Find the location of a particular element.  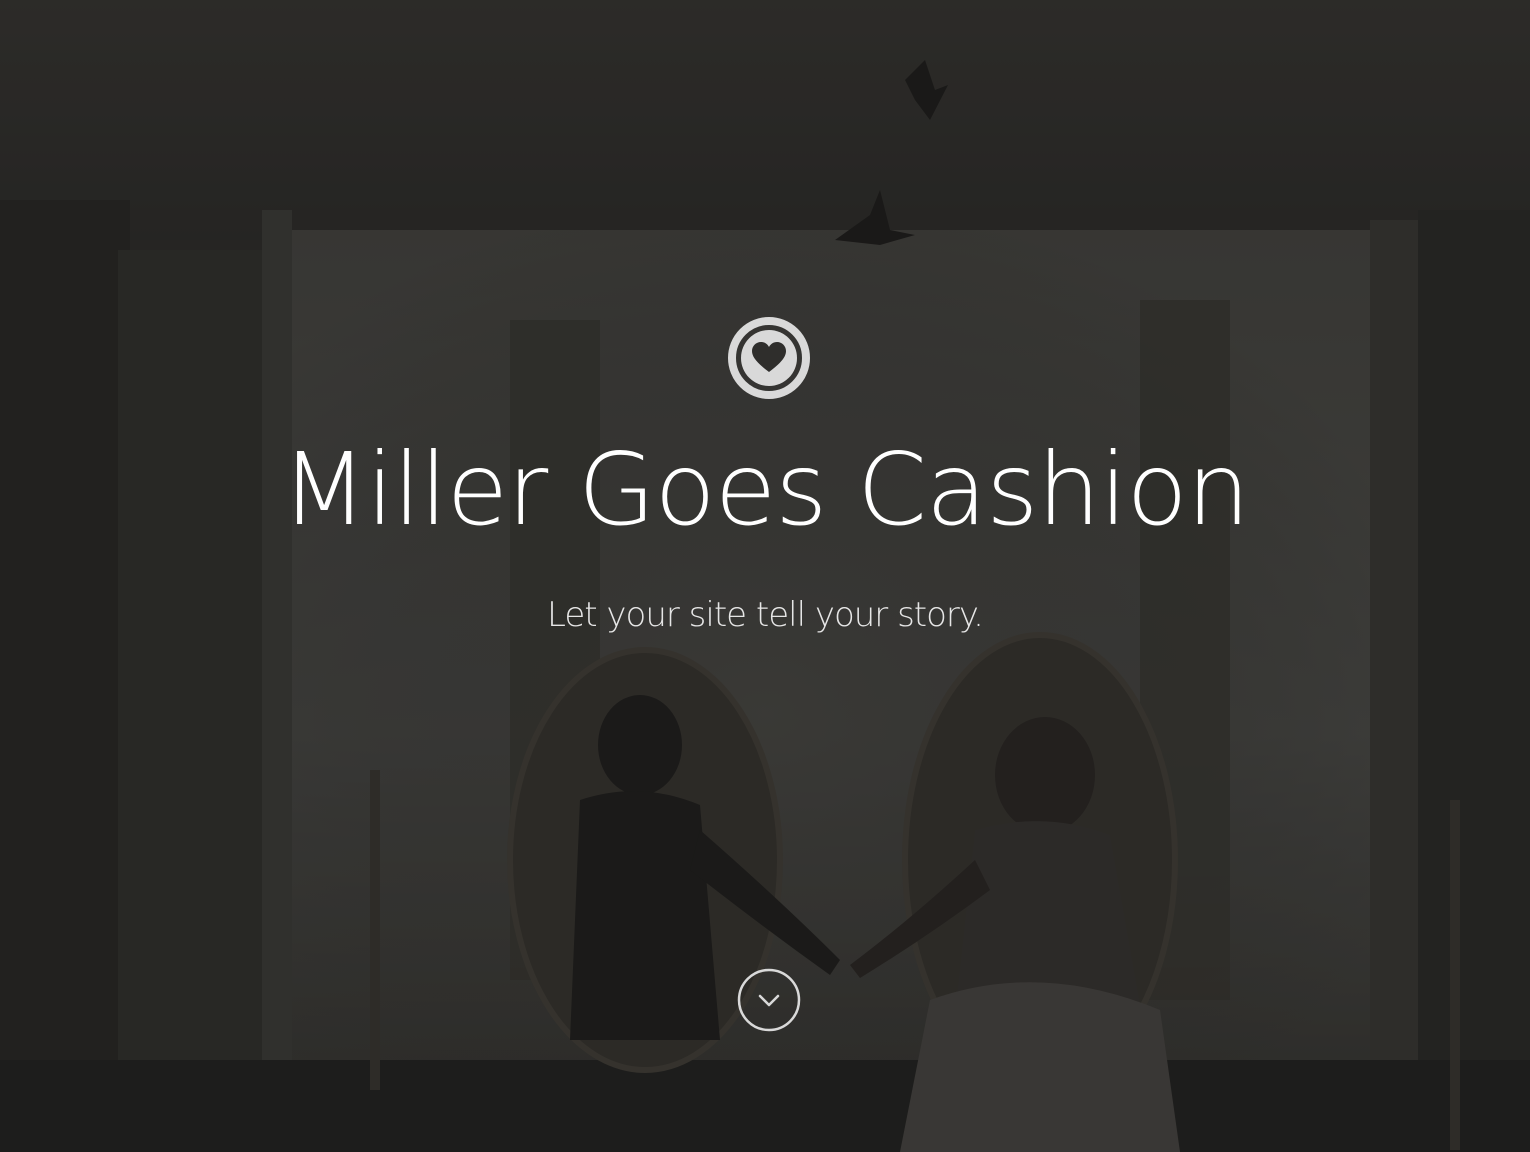

site-title: Miller Goes Cashion is located at coordinates (765, 489).